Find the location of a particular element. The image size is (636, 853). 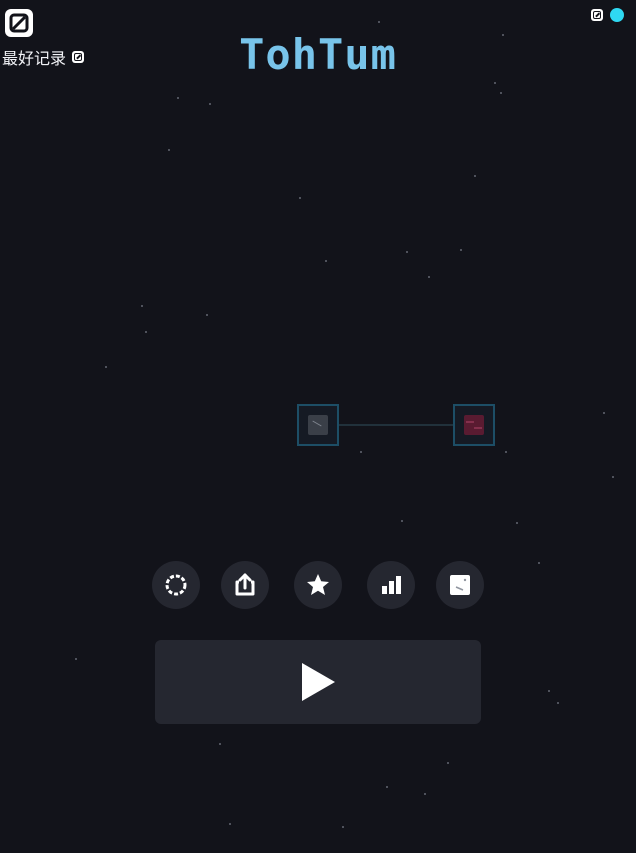

settings-ring-icon is located at coordinates (176, 585).